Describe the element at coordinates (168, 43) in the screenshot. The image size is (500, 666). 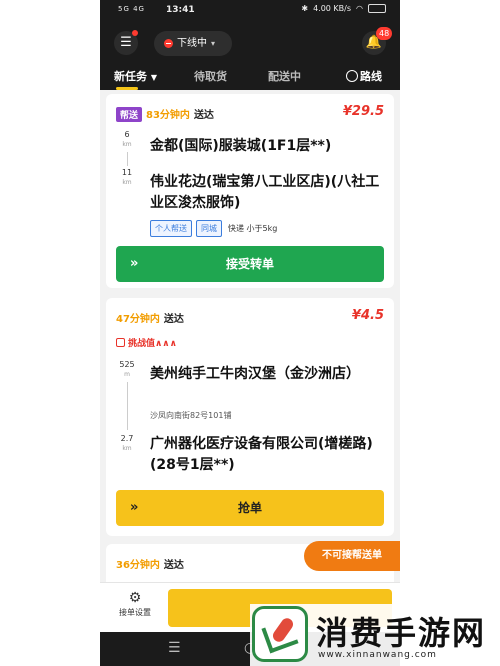
I see `offline-icon` at that location.